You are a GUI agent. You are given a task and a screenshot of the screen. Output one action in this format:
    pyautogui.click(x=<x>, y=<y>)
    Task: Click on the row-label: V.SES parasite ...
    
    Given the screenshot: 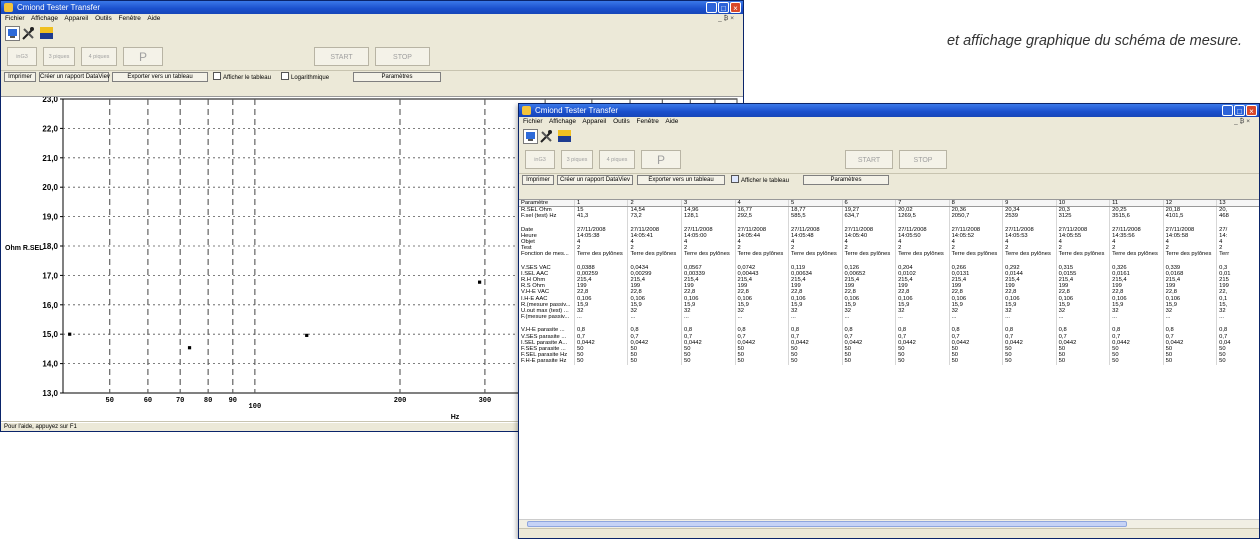 What is the action you would take?
    pyautogui.click(x=544, y=336)
    